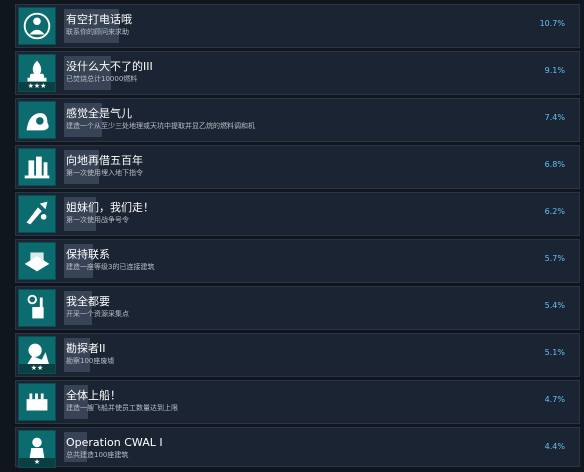 This screenshot has height=472, width=584. I want to click on achievement-description: 建造一艘飞船并使员工数量达到上限, so click(122, 408).